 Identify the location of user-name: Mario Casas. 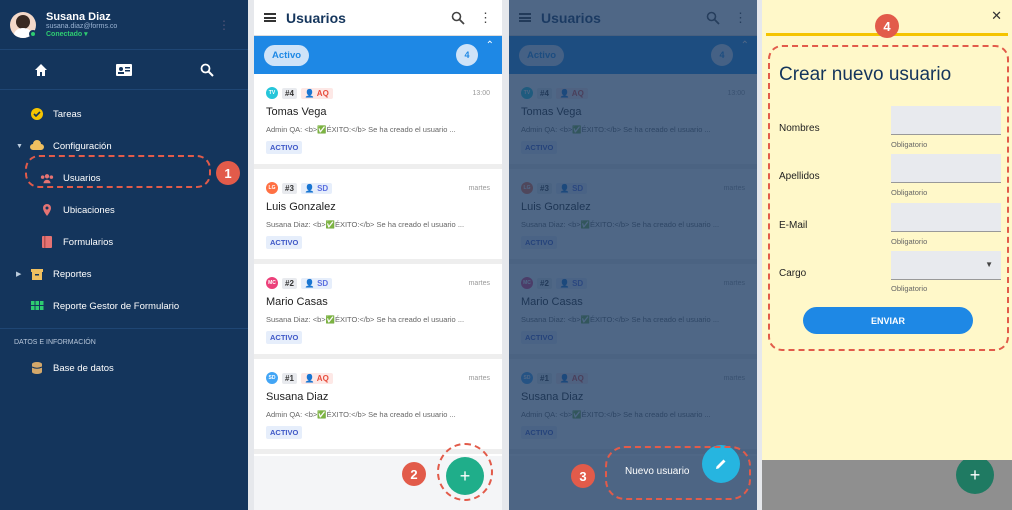
(297, 302).